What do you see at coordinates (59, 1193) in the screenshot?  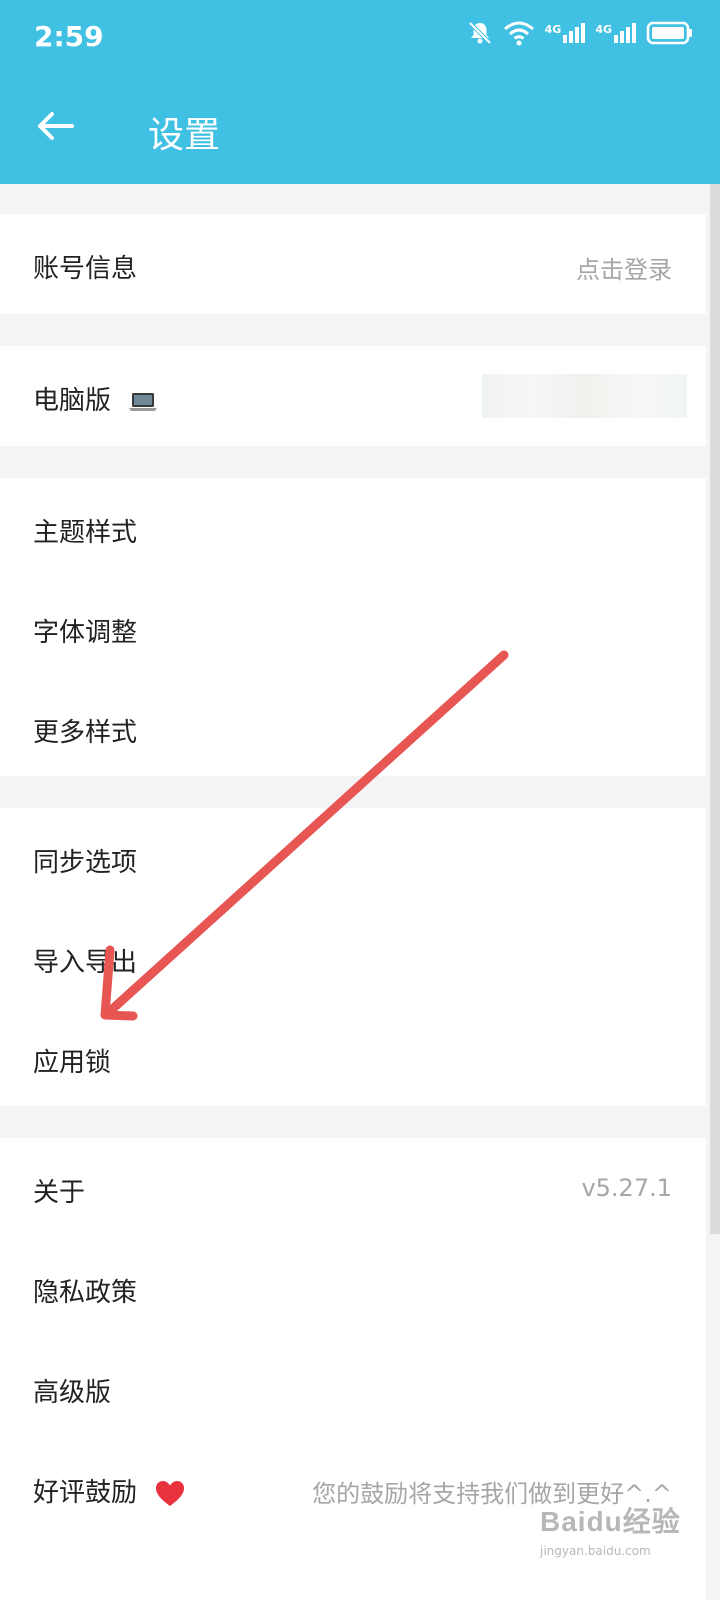 I see `setting-label: 关于` at bounding box center [59, 1193].